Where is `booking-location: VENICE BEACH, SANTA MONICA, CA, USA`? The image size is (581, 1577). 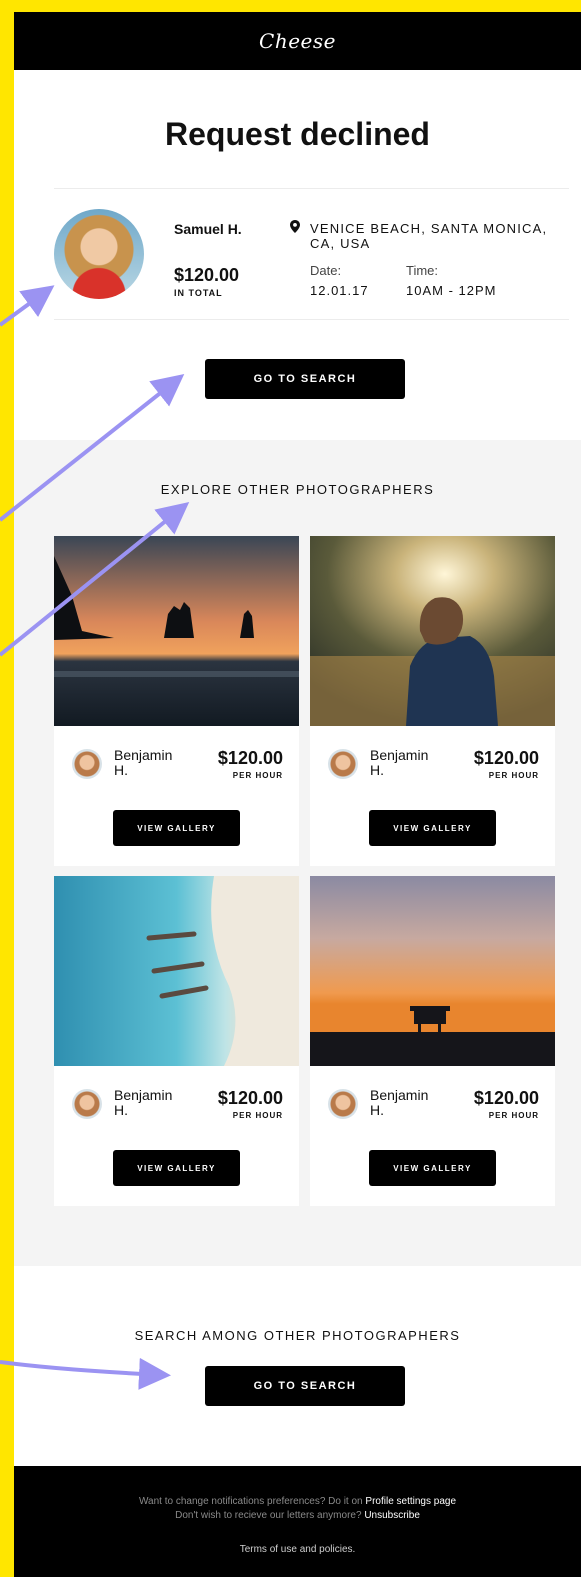 booking-location: VENICE BEACH, SANTA MONICA, CA, USA is located at coordinates (429, 236).